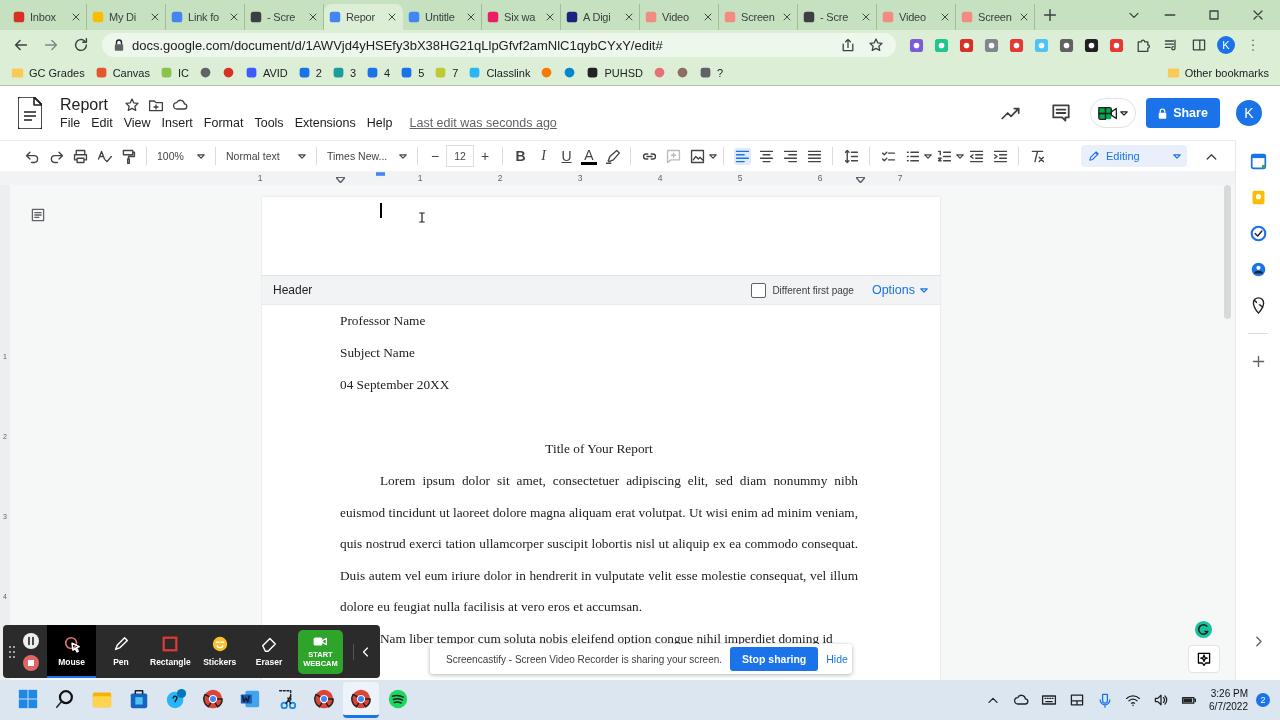  I want to click on tasks-icon, so click(1258, 233).